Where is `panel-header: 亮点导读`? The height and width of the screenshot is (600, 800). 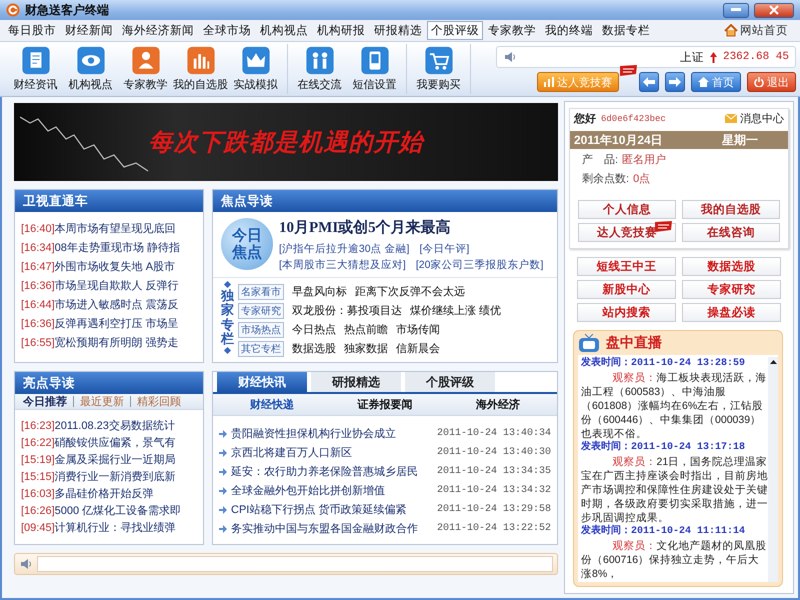
panel-header: 亮点导读 is located at coordinates (109, 383).